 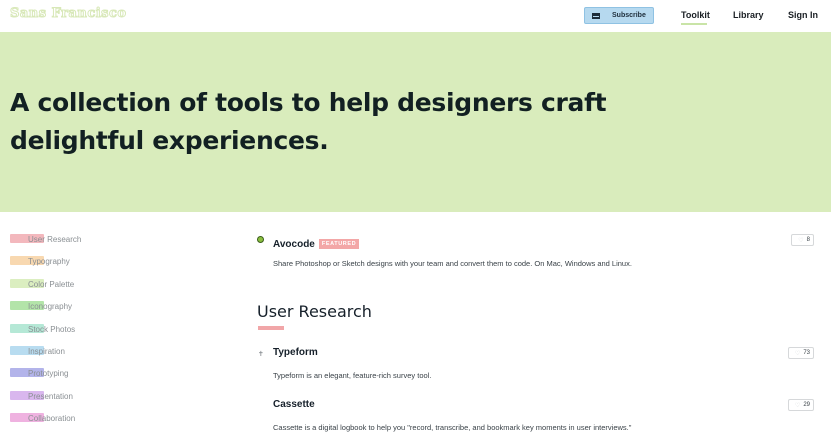 What do you see at coordinates (110, 422) in the screenshot?
I see `sidebar-item-collaboration: Collaboration` at bounding box center [110, 422].